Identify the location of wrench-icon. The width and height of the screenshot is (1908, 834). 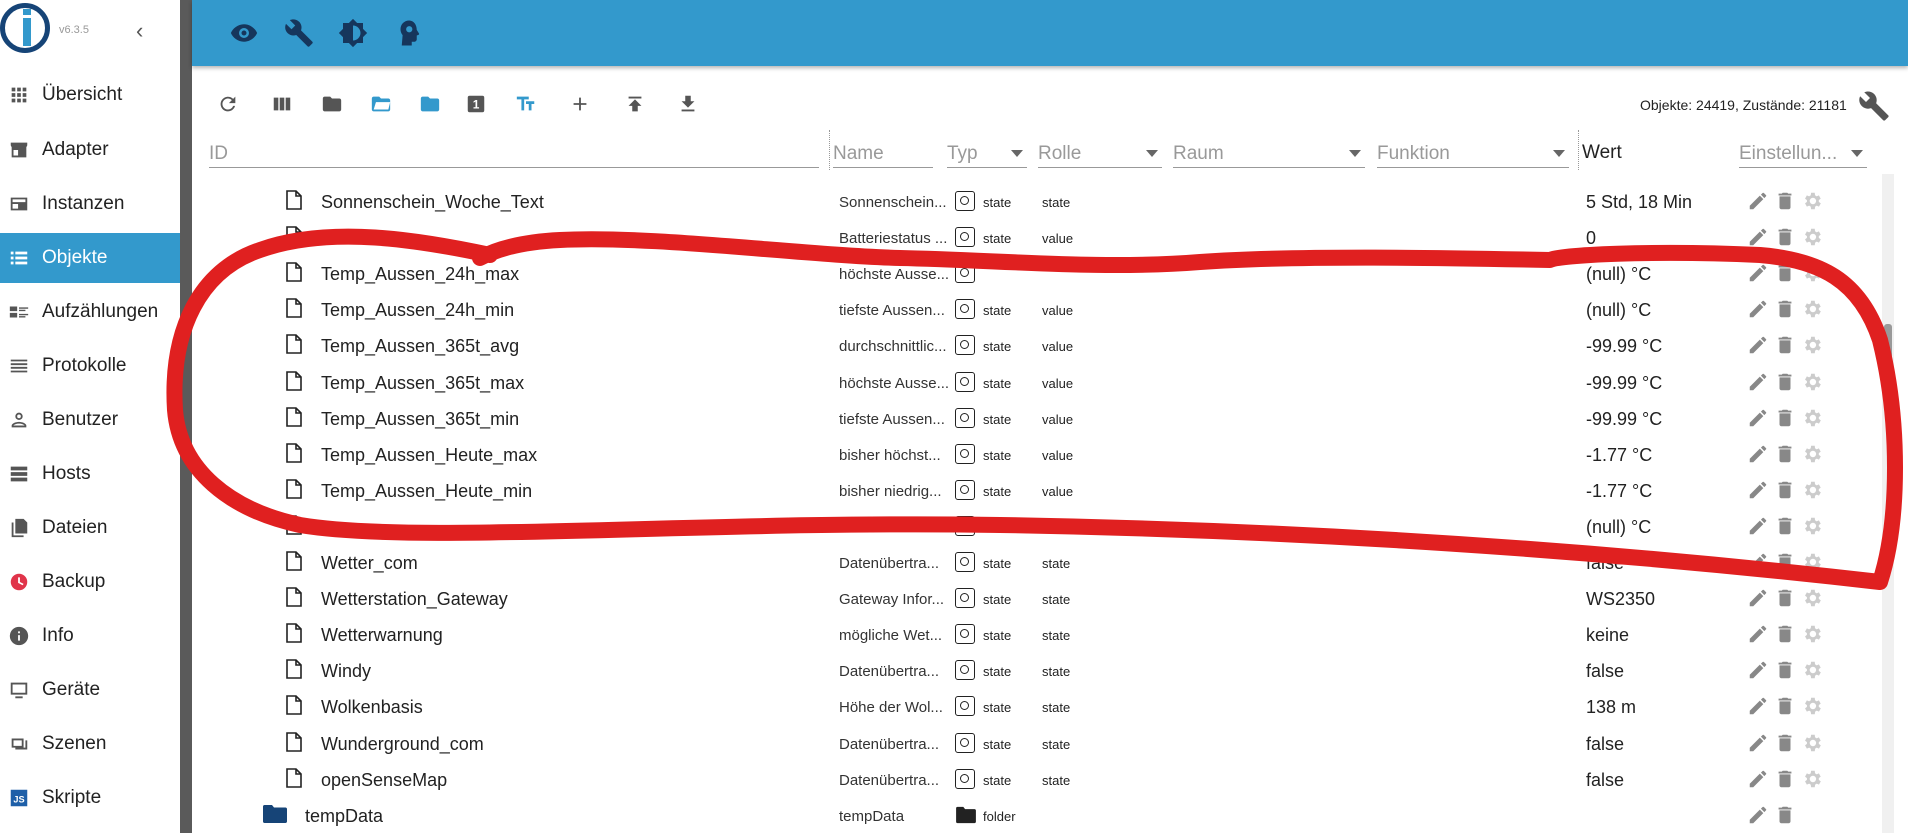
(299, 33).